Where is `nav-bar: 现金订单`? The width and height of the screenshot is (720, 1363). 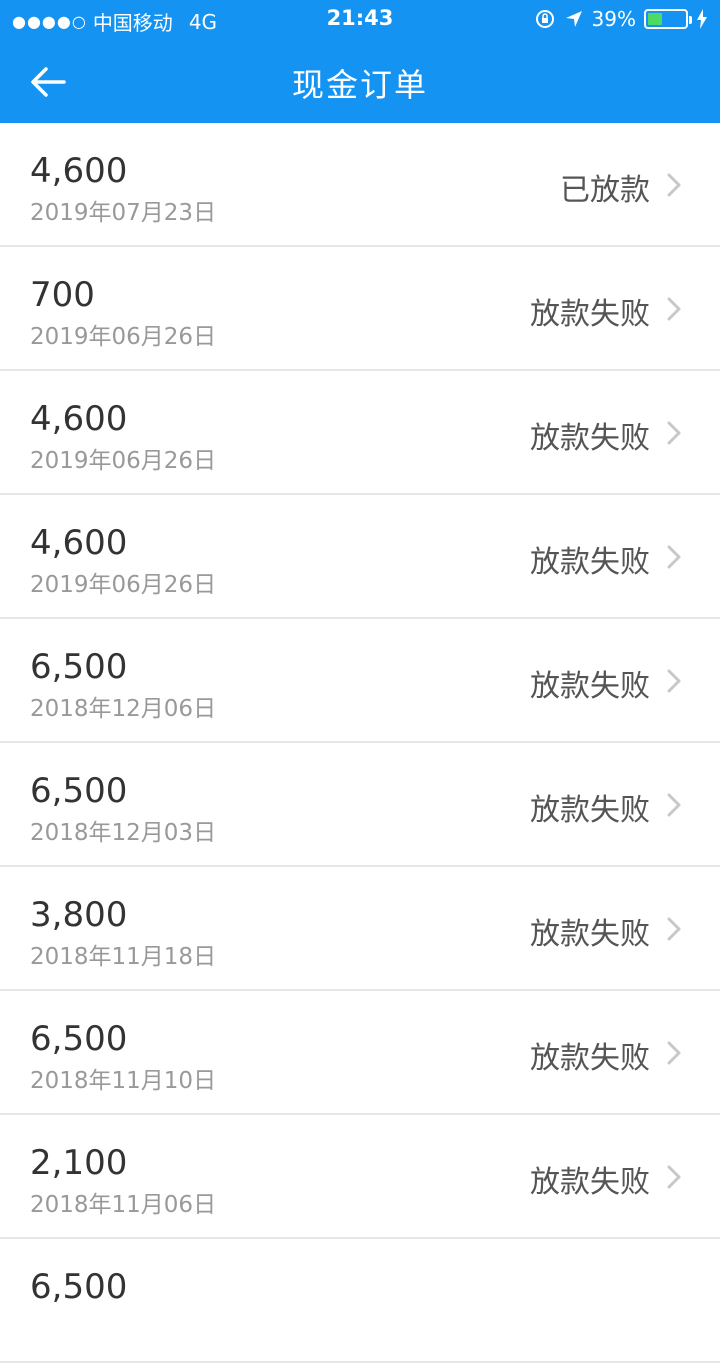
nav-bar: 现金订单 is located at coordinates (360, 81).